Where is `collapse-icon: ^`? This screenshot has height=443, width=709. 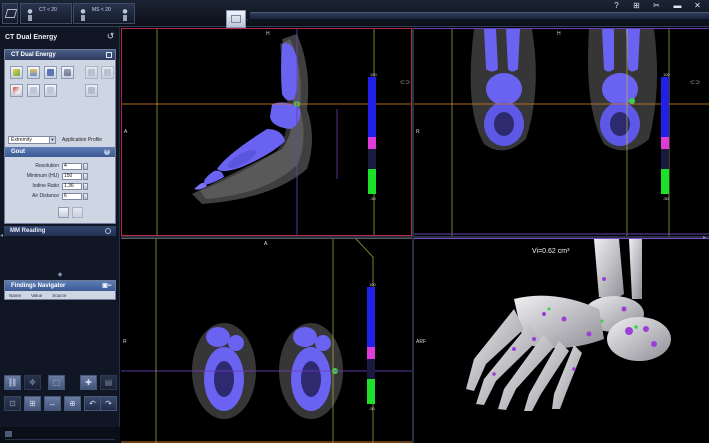 collapse-icon: ^ is located at coordinates (107, 152).